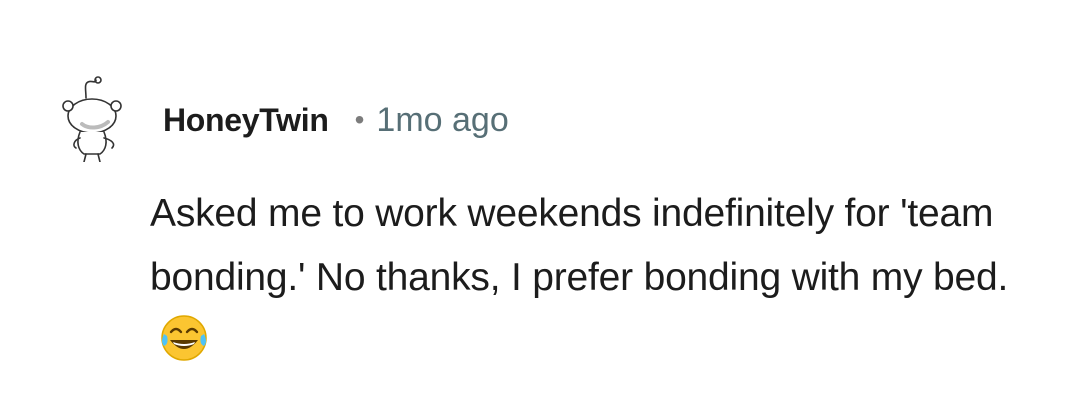 The image size is (1079, 404). I want to click on face-with-tears-of-joy-icon, so click(184, 338).